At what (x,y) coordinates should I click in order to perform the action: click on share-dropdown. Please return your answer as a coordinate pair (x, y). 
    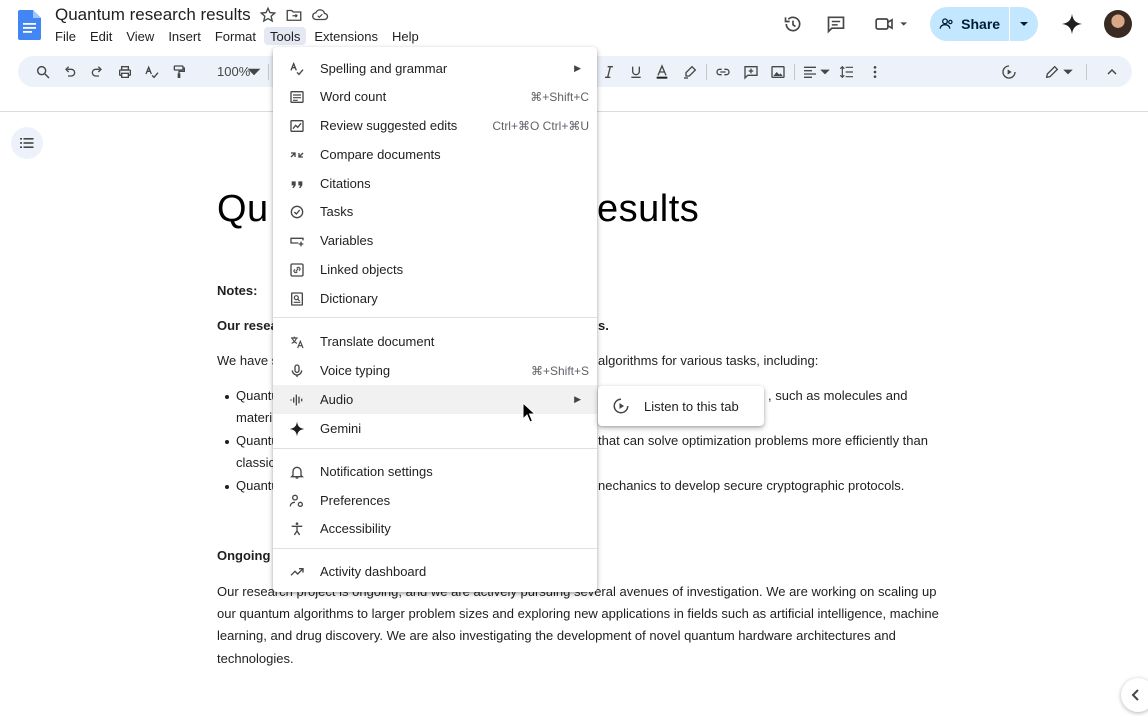
    Looking at the image, I should click on (1024, 24).